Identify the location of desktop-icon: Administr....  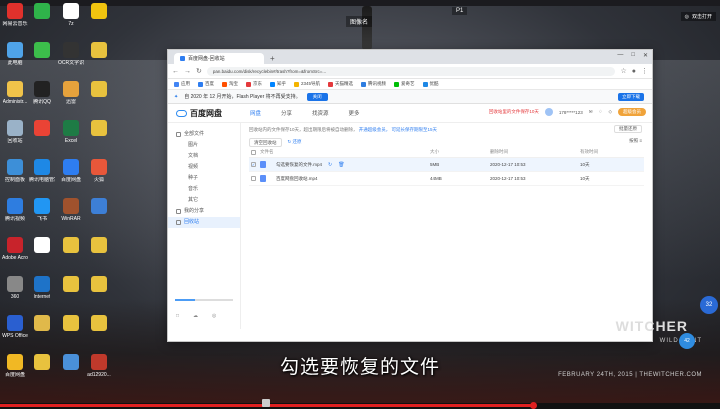
(15, 100).